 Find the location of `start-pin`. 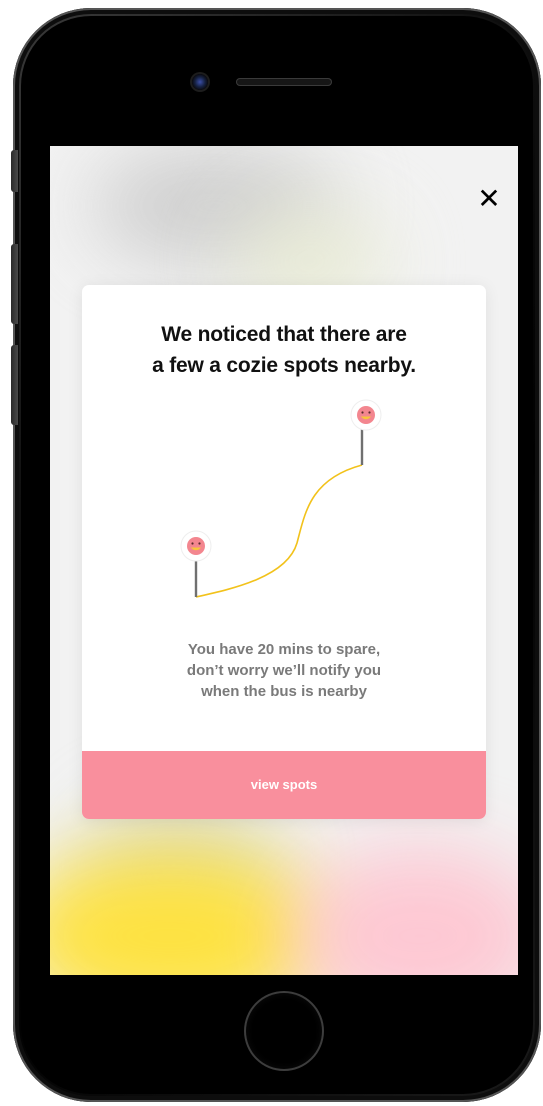

start-pin is located at coordinates (196, 563).